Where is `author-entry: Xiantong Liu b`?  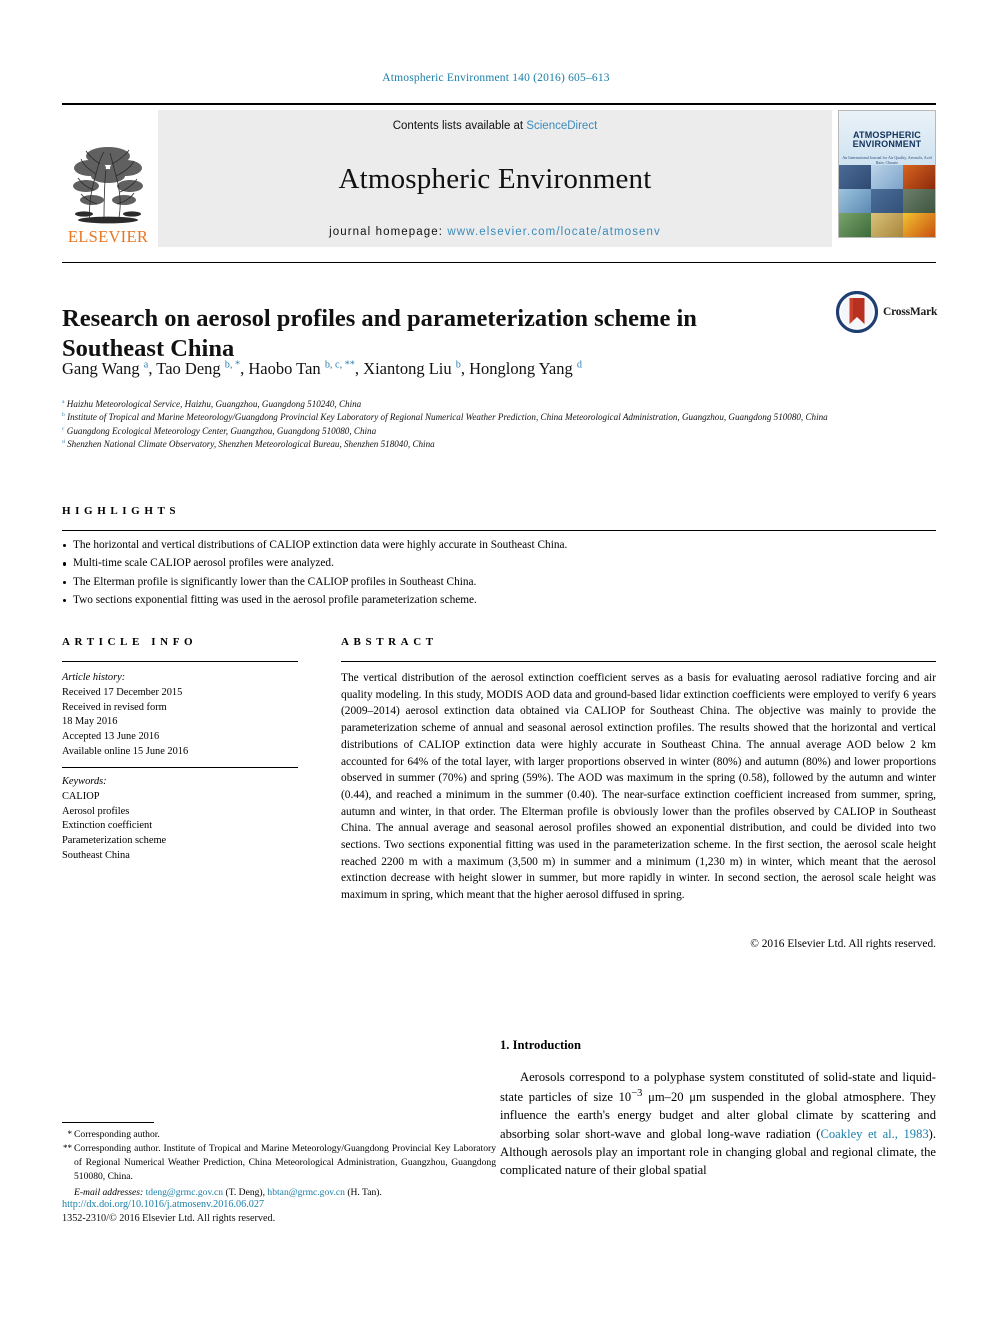
author-entry: Xiantong Liu b is located at coordinates (412, 368).